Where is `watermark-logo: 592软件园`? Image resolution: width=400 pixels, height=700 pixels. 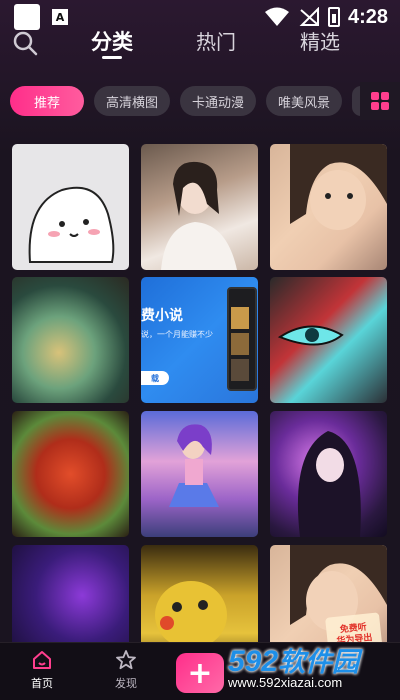 watermark-logo: 592软件园 is located at coordinates (314, 659).